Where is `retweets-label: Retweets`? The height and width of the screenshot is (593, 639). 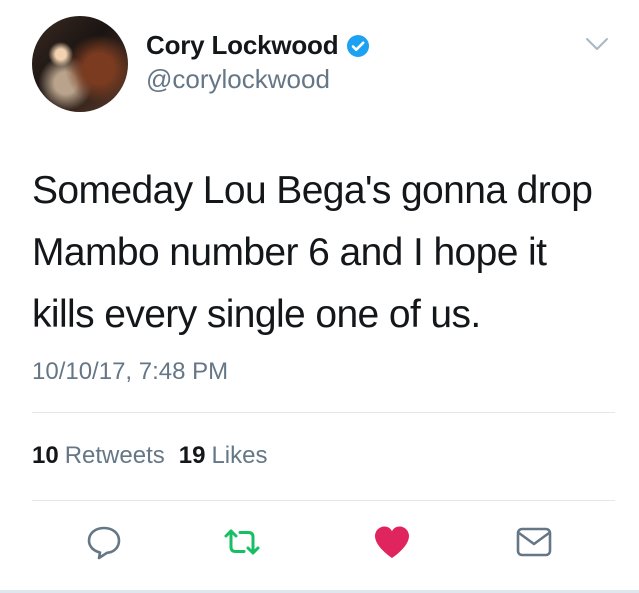 retweets-label: Retweets is located at coordinates (114, 455).